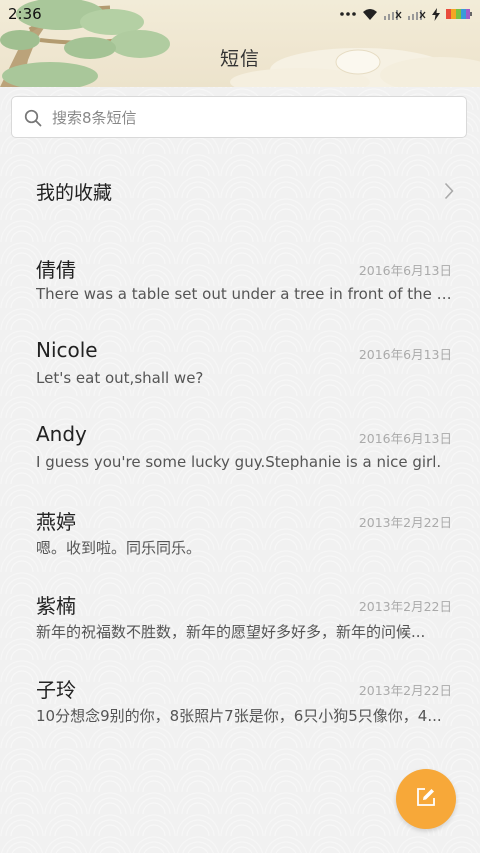 The height and width of the screenshot is (853, 480). What do you see at coordinates (240, 14) in the screenshot?
I see `status-bar: 2:36` at bounding box center [240, 14].